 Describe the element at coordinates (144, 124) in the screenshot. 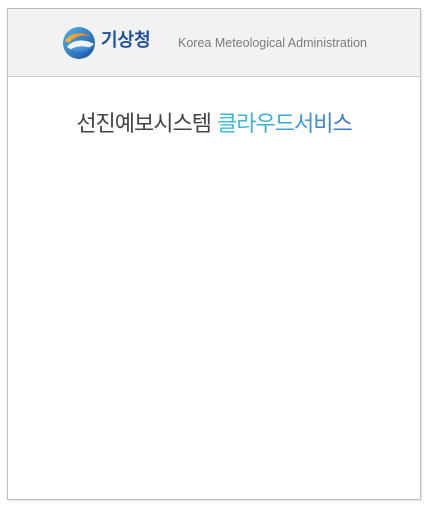

I see `title-main: 선진예보시스템` at that location.